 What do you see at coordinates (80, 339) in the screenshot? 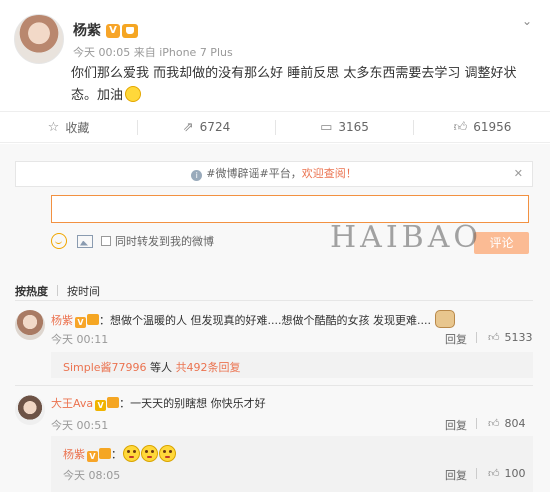
I see `comment-time: 今天 00:11` at bounding box center [80, 339].